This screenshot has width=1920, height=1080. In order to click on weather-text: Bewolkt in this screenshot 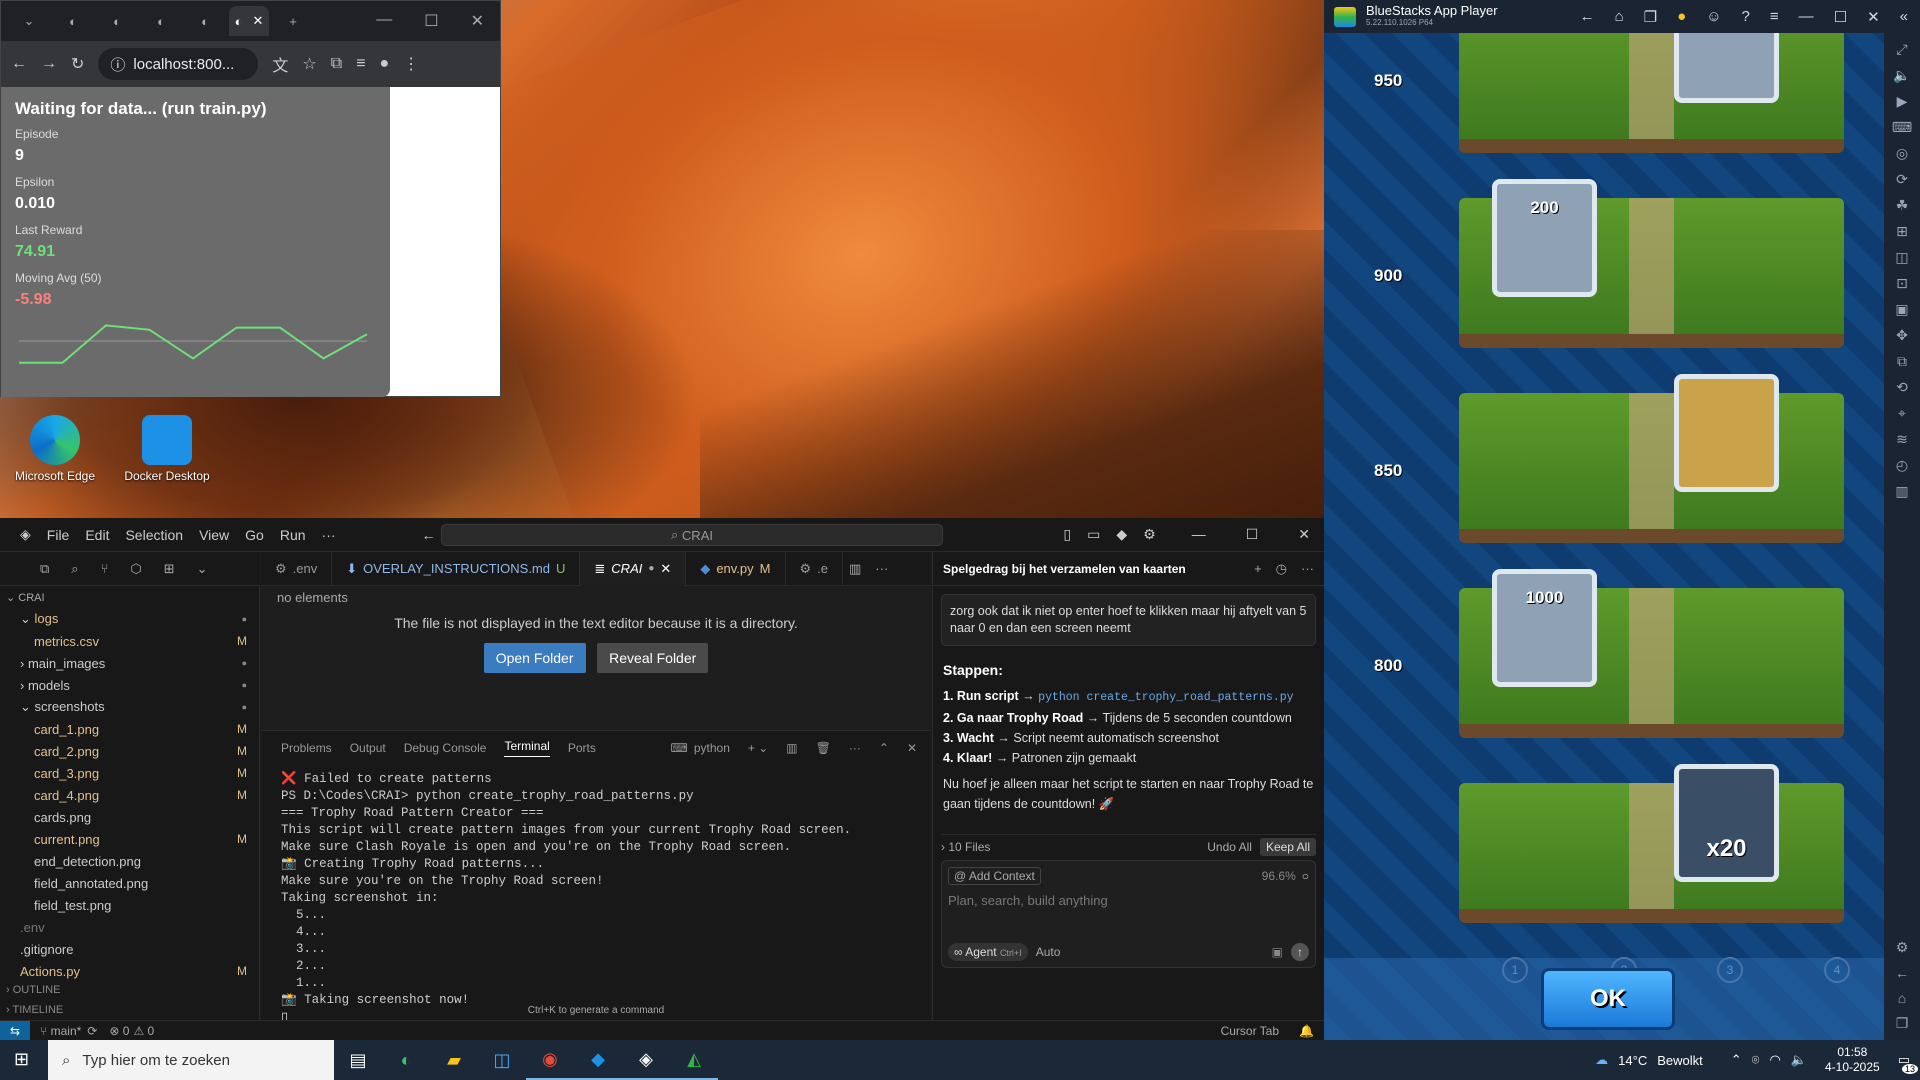, I will do `click(1680, 1060)`.